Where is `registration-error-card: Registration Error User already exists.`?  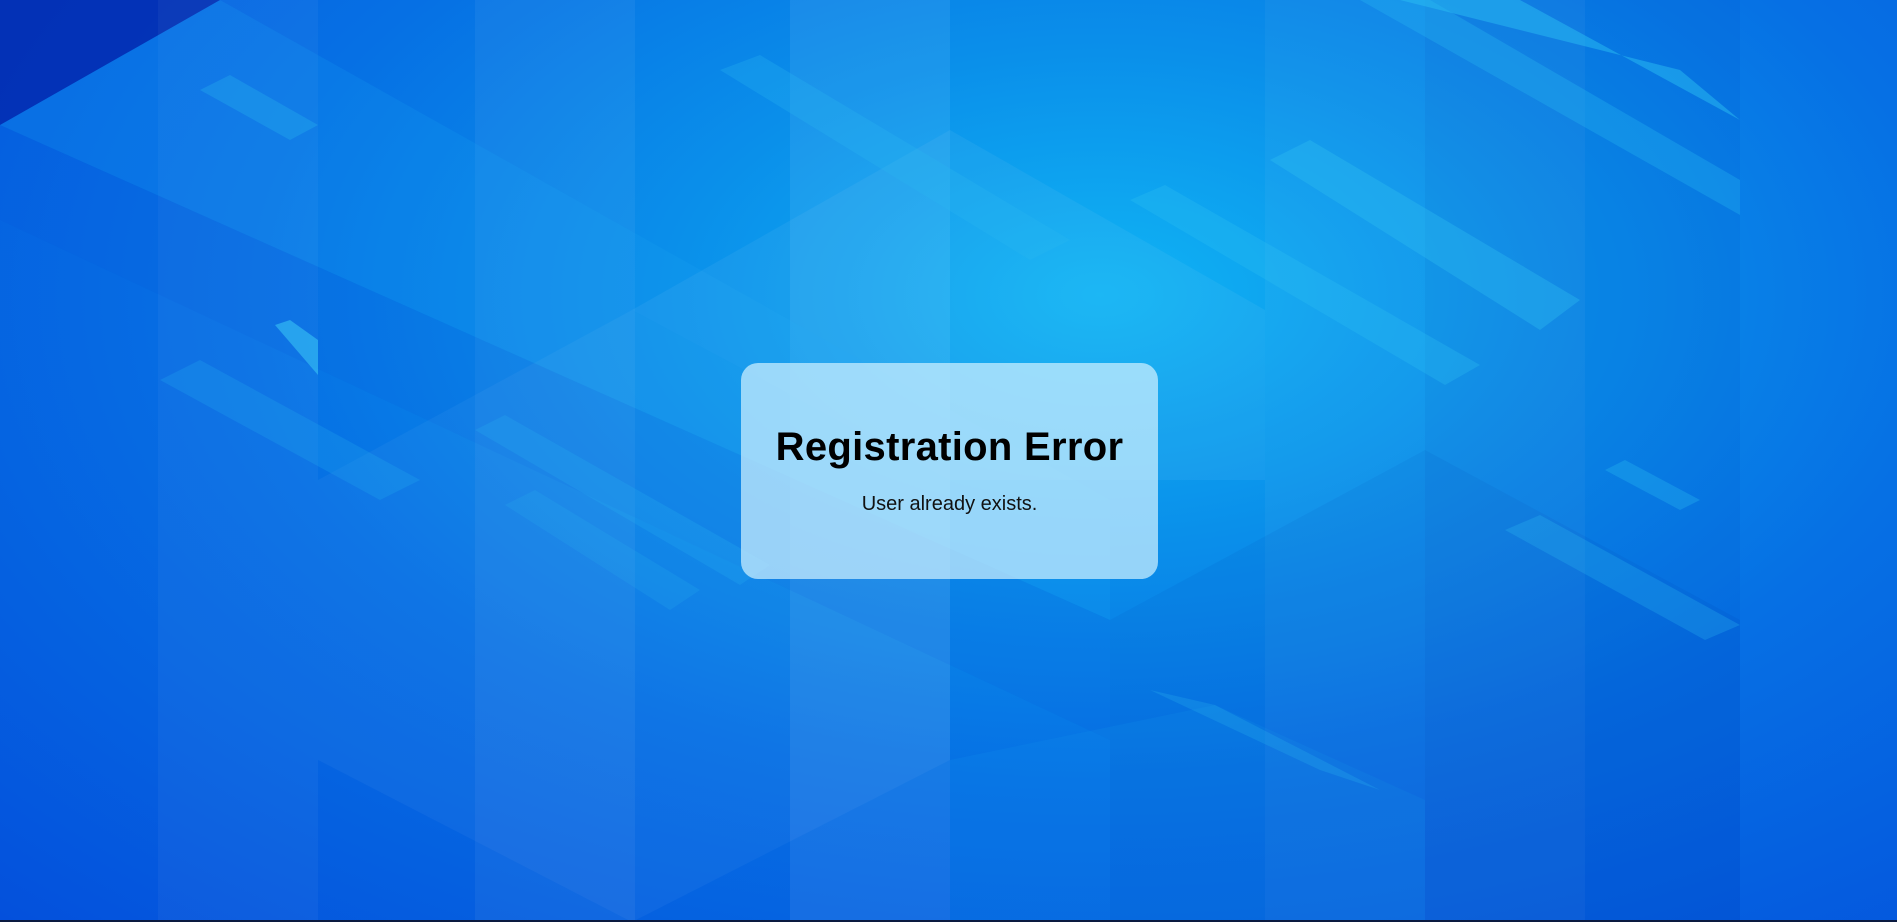 registration-error-card: Registration Error User already exists. is located at coordinates (949, 471).